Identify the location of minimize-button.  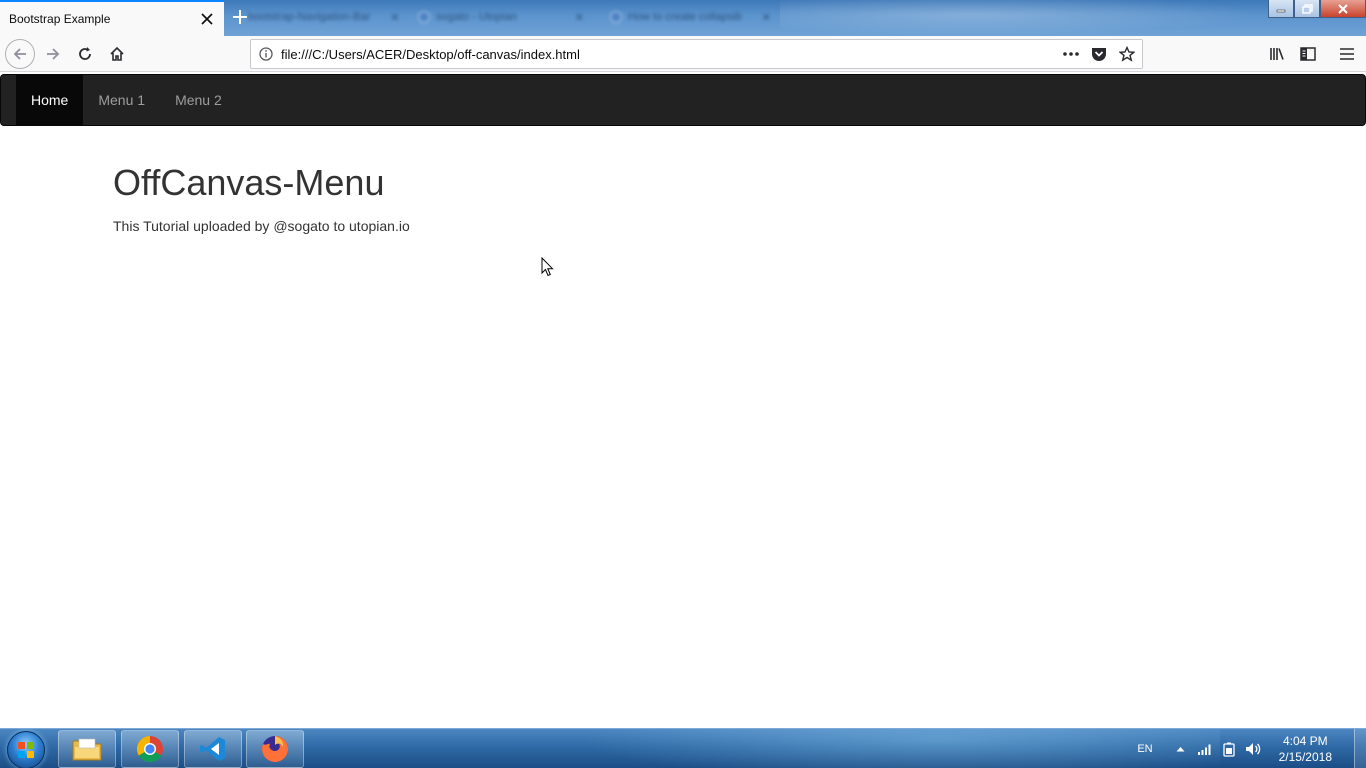
(1281, 9).